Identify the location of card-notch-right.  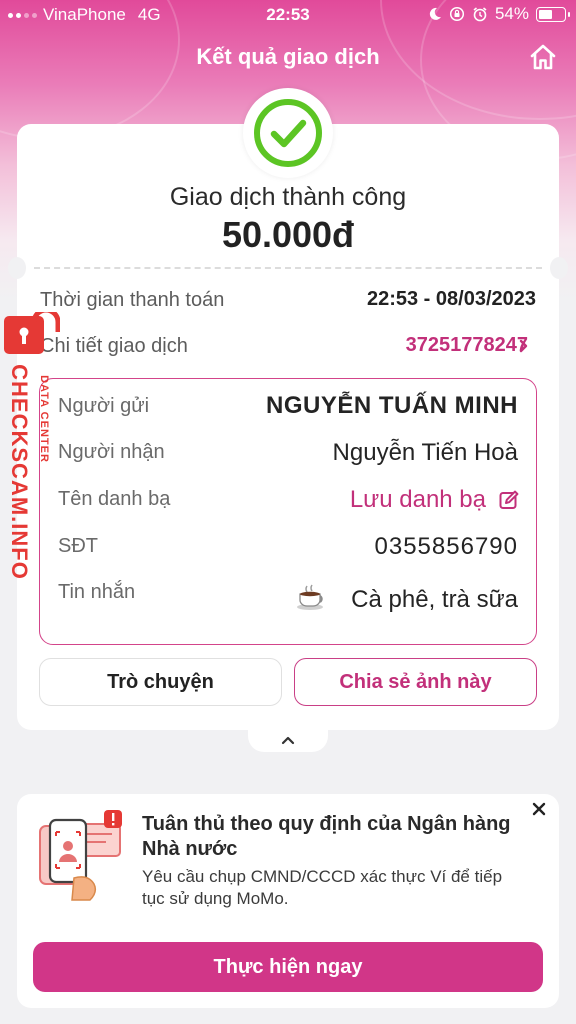
(559, 268).